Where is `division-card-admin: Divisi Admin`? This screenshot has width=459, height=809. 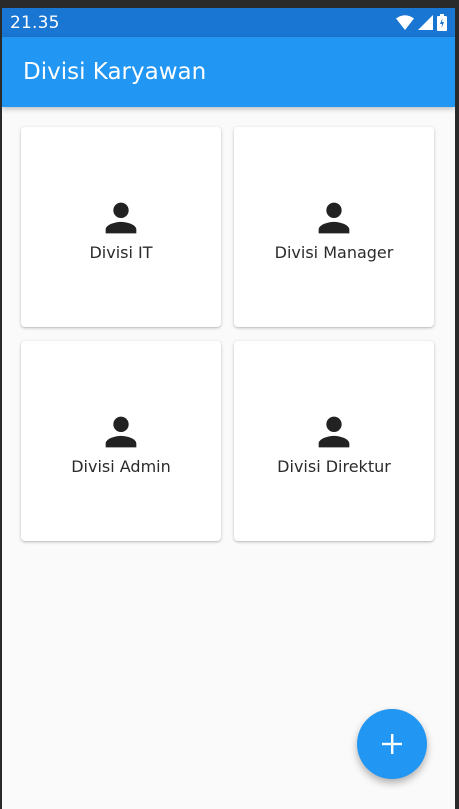 division-card-admin: Divisi Admin is located at coordinates (121, 441).